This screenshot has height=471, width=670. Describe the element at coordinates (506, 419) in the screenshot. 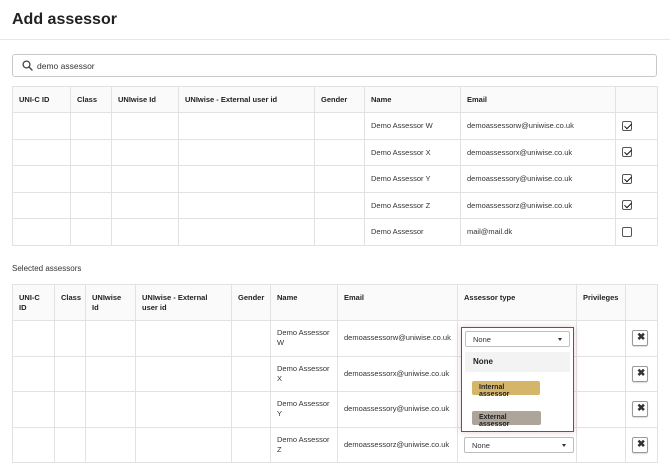

I see `menu-item-external-assessor: External assessor` at that location.